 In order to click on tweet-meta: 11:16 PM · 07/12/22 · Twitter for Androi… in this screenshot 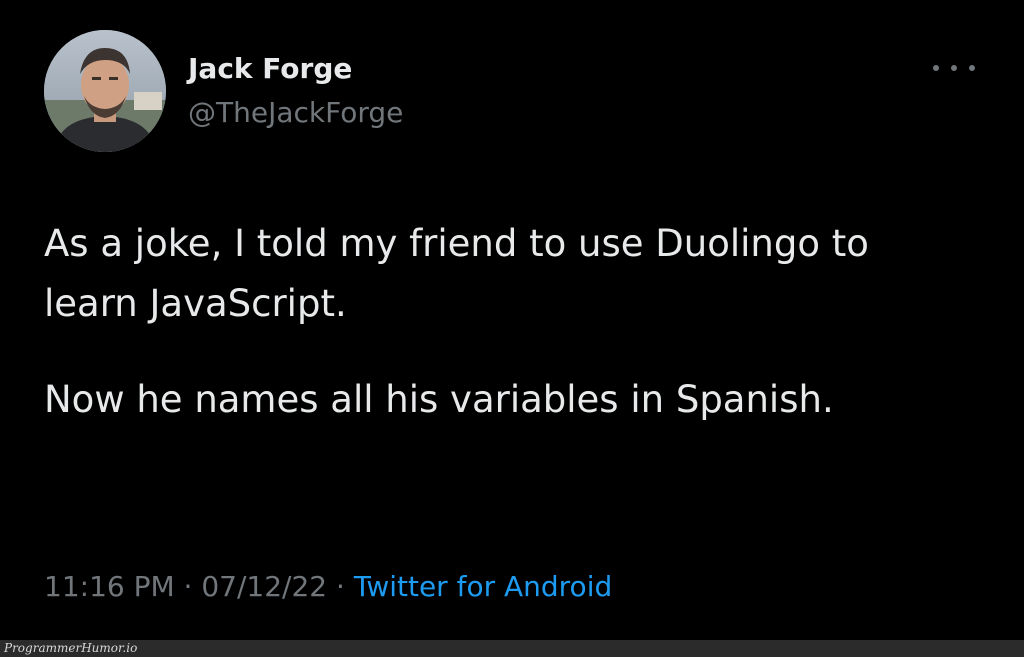, I will do `click(328, 586)`.